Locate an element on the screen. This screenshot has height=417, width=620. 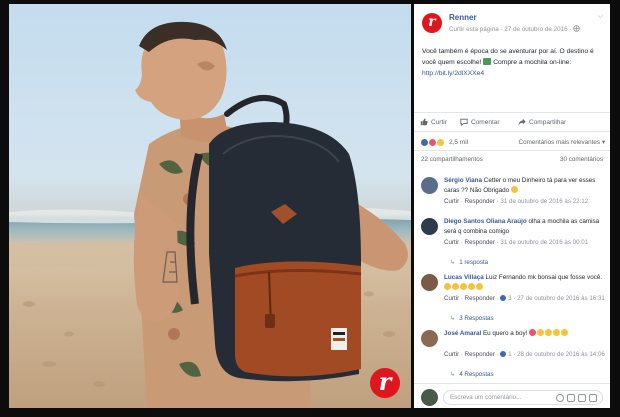
comment-author: Sérgio Viana is located at coordinates (463, 180).